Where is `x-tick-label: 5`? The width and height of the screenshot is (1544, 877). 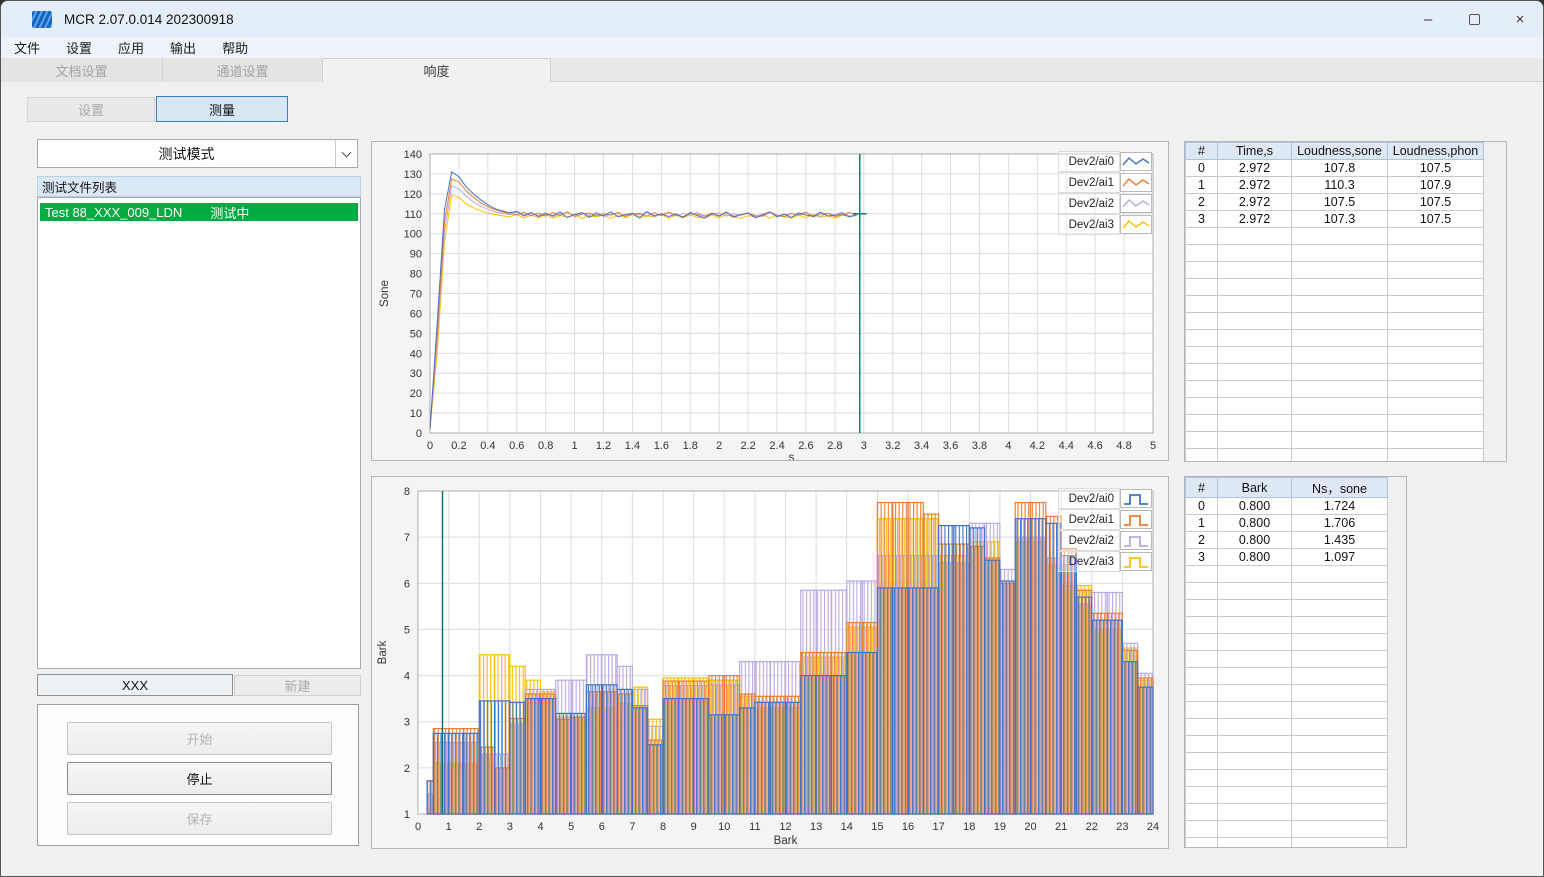 x-tick-label: 5 is located at coordinates (1153, 446).